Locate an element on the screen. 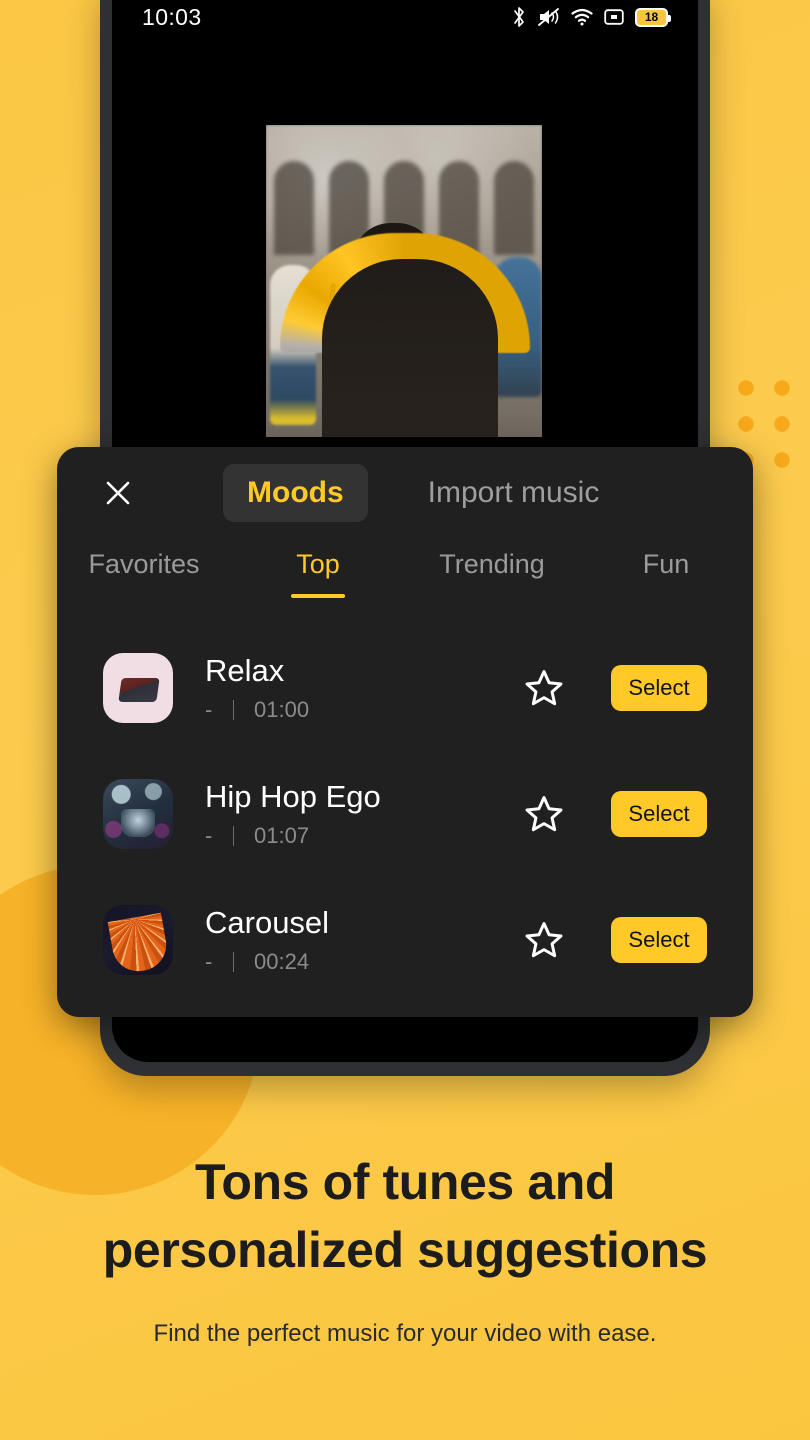  status-bar: 10:03 18 is located at coordinates (405, 24).